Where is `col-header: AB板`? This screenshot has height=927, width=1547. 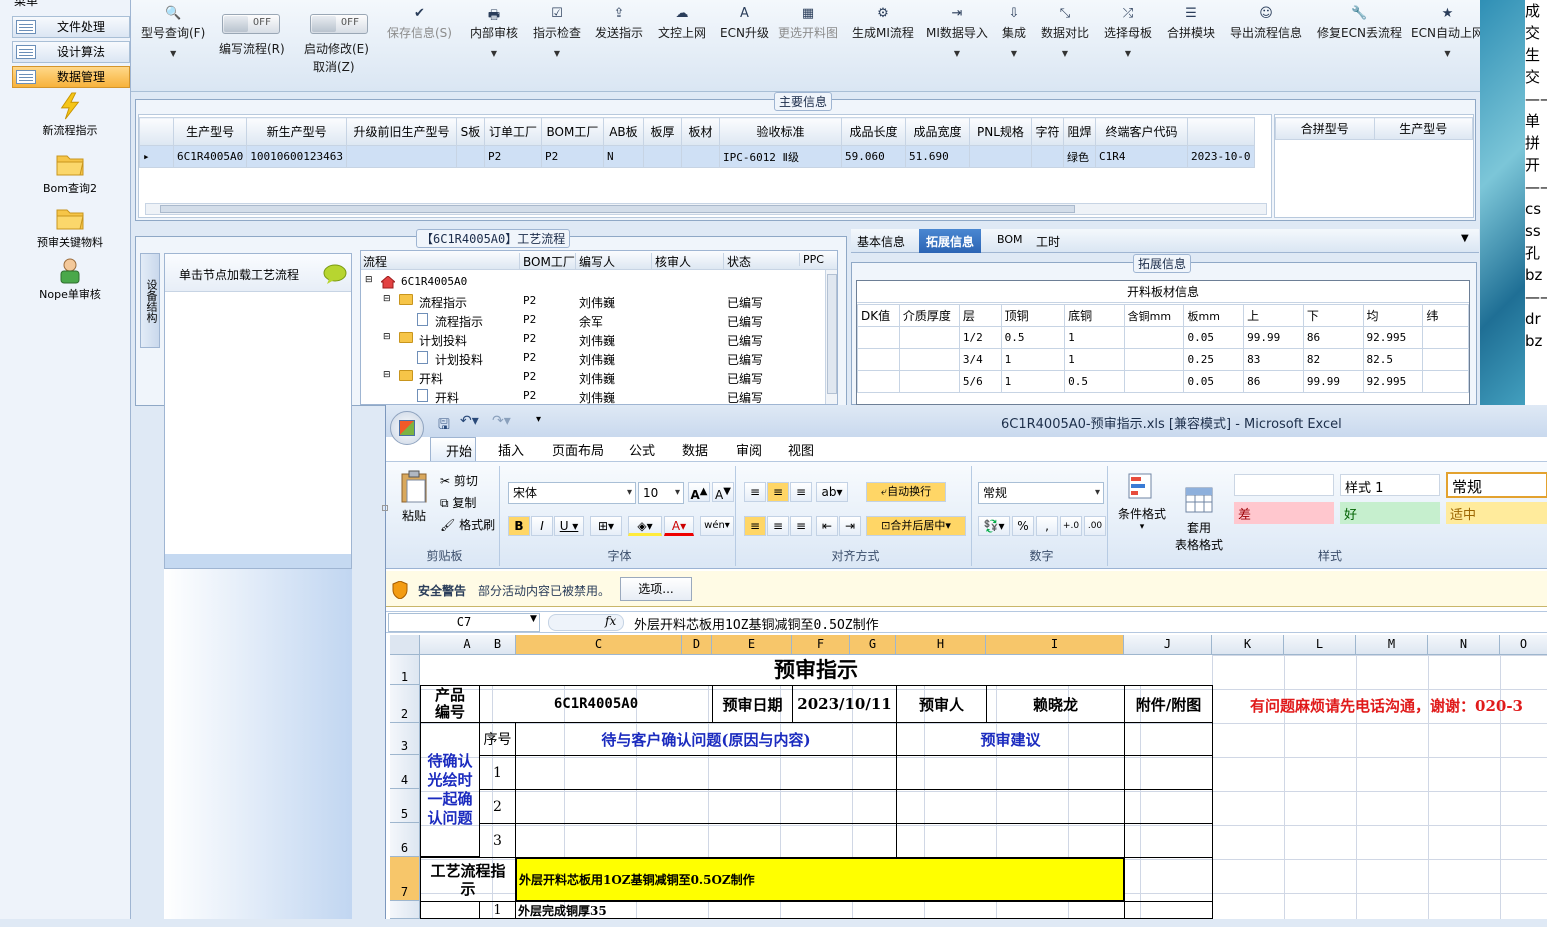 col-header: AB板 is located at coordinates (623, 131).